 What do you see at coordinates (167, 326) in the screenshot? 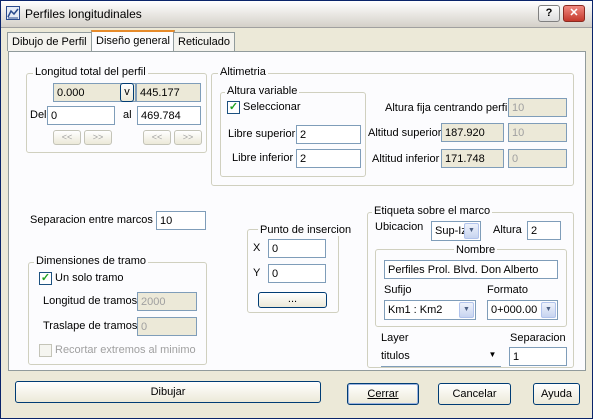
I see `traslape-tramos-input` at bounding box center [167, 326].